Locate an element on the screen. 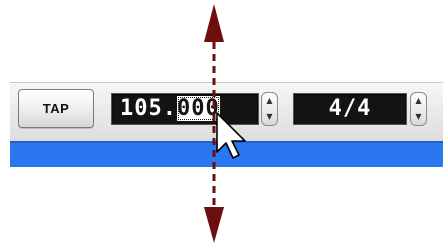 This screenshot has height=245, width=443. arrow-down-icon is located at coordinates (214, 225).